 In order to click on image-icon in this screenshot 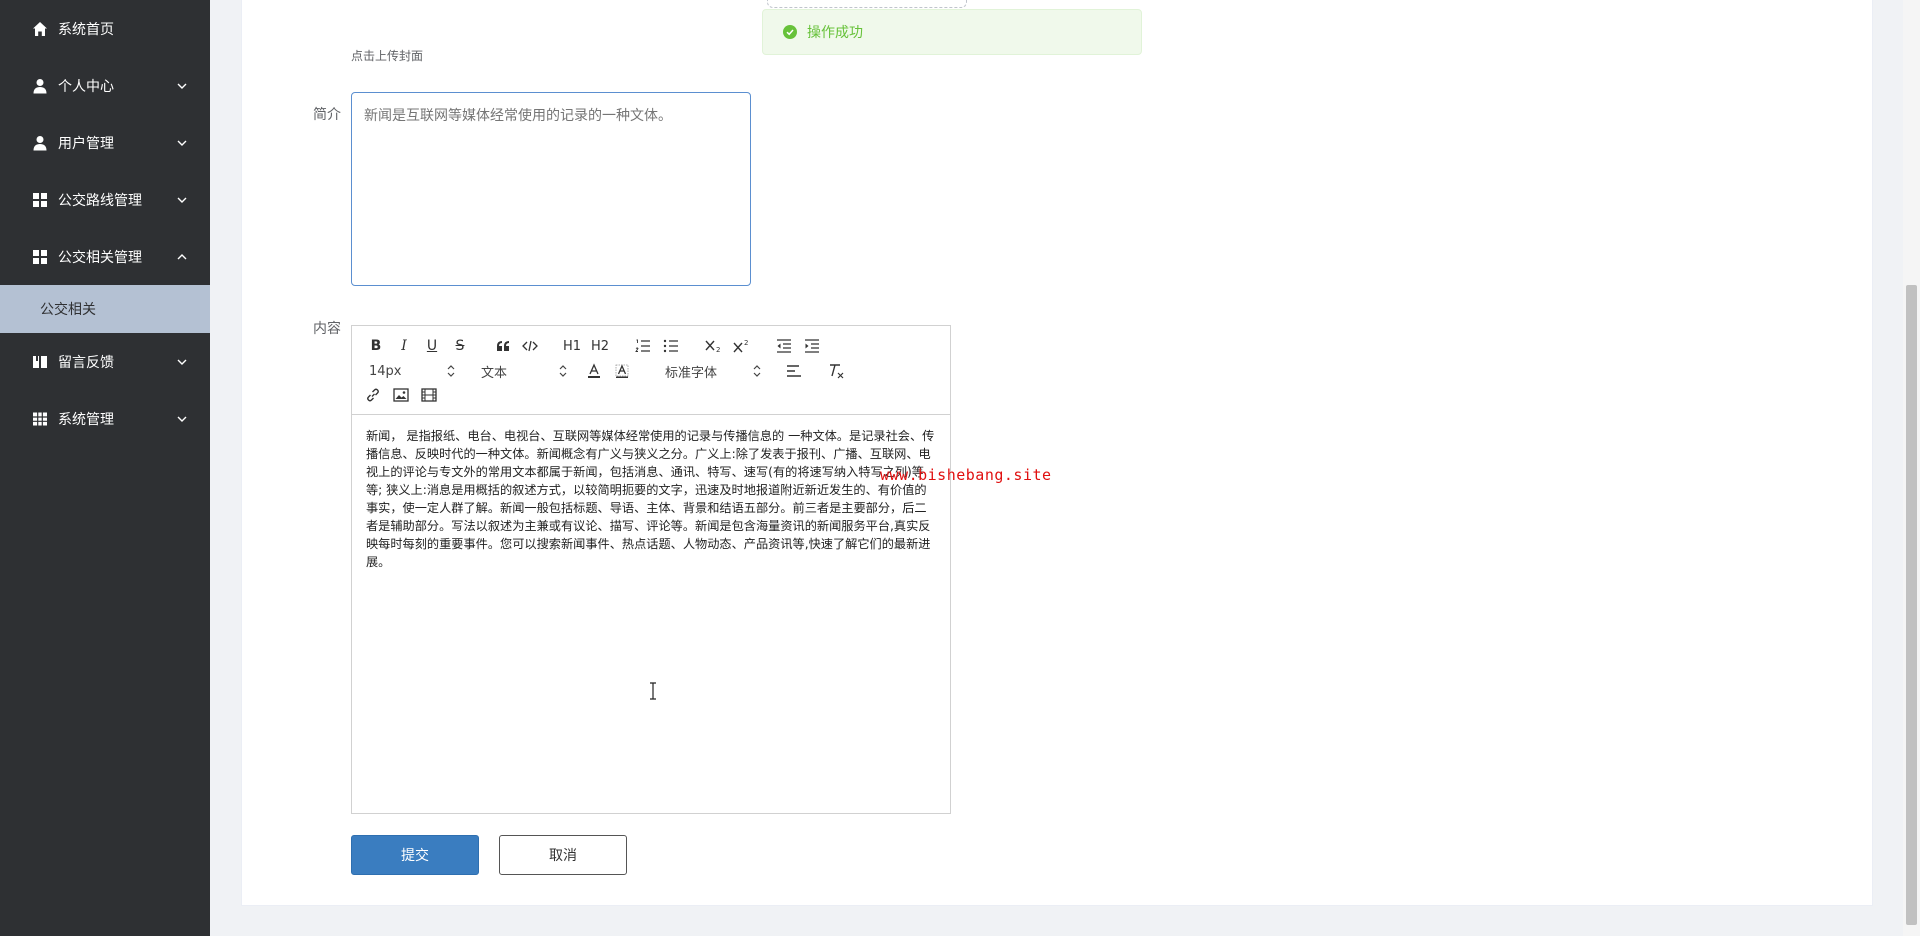, I will do `click(401, 395)`.